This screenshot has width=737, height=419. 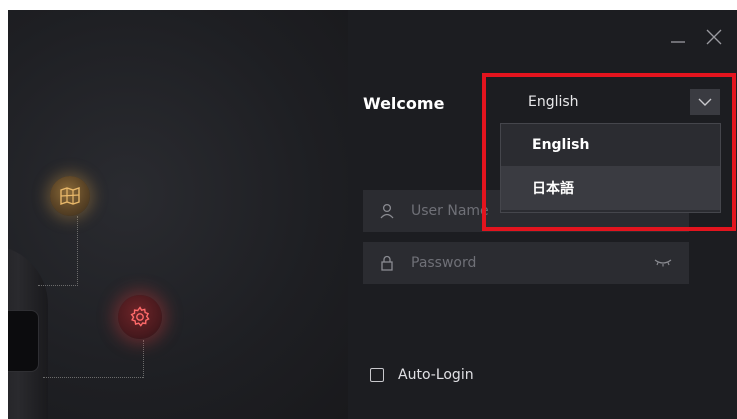 What do you see at coordinates (610, 188) in the screenshot?
I see `language-option-japanese: 日本語` at bounding box center [610, 188].